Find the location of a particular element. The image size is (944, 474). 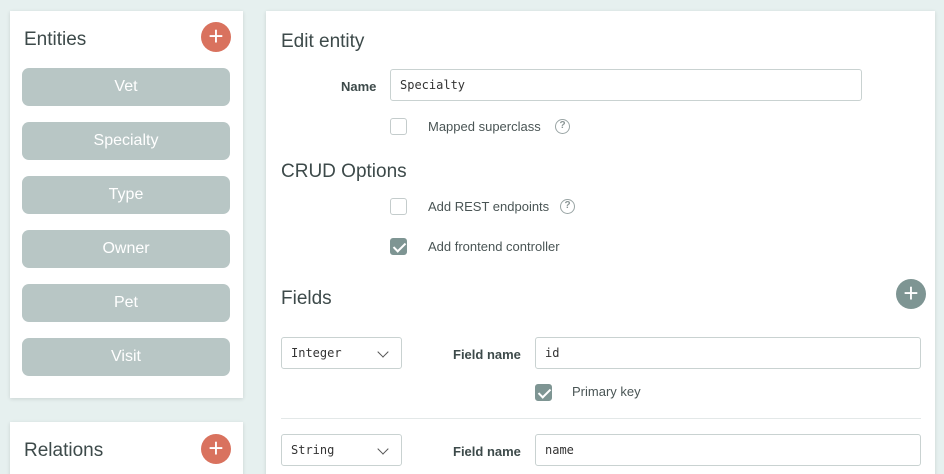

add-field-button: + is located at coordinates (911, 294).